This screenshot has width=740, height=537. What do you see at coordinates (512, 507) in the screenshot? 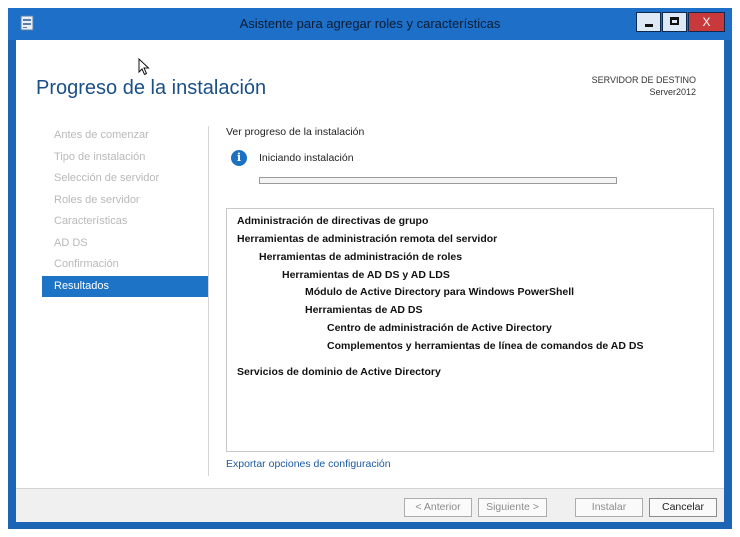
I see `next-button: Siguiente >` at bounding box center [512, 507].